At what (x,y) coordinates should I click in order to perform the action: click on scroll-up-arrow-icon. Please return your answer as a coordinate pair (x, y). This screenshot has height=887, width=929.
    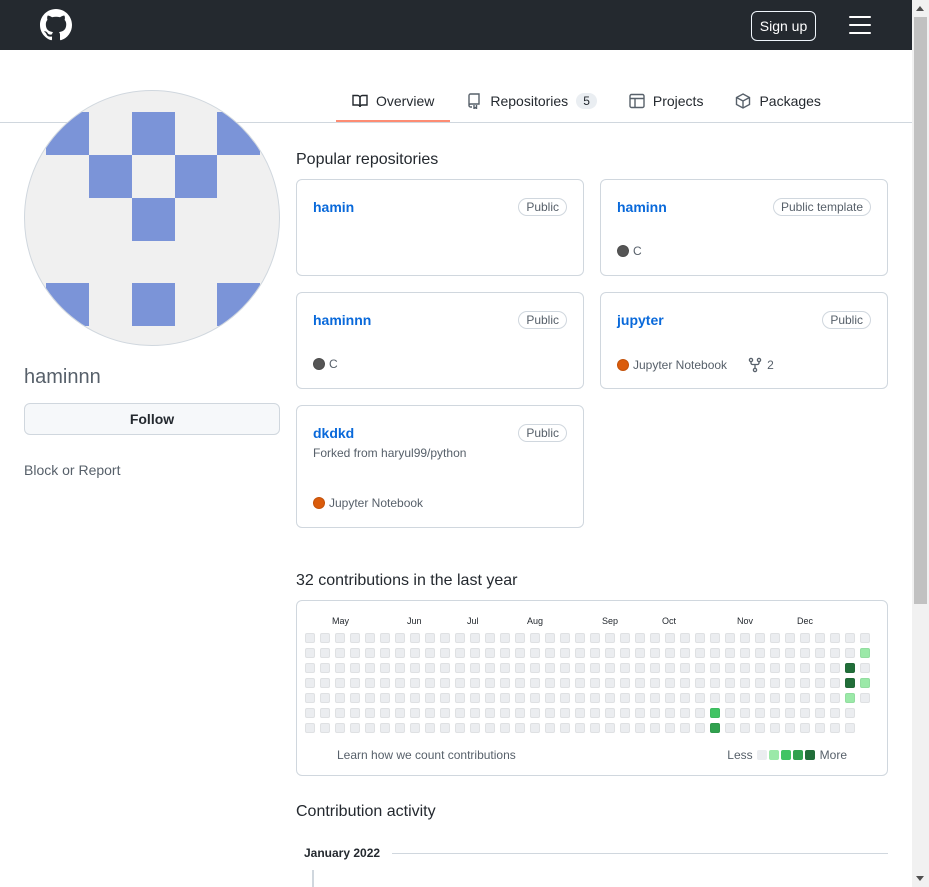
    Looking at the image, I should click on (920, 8).